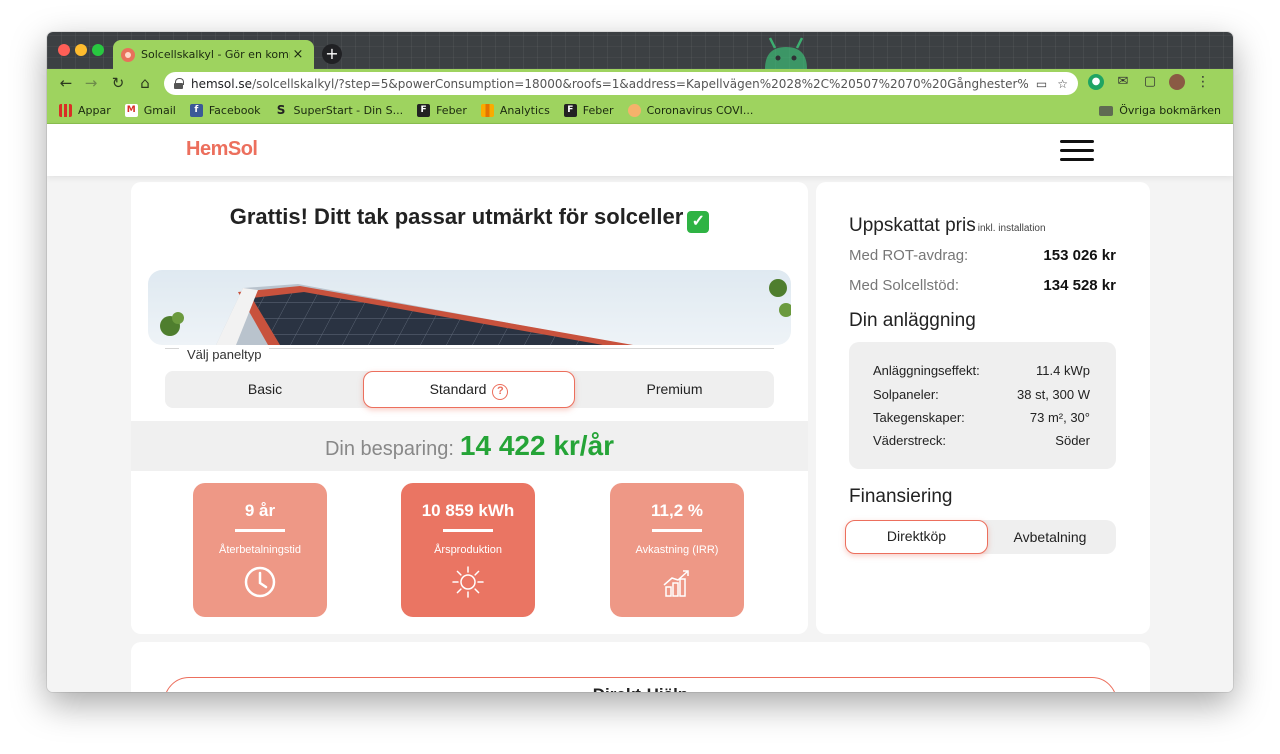 The height and width of the screenshot is (754, 1280). Describe the element at coordinates (1150, 82) in the screenshot. I see `cast-icon: ▢` at that location.